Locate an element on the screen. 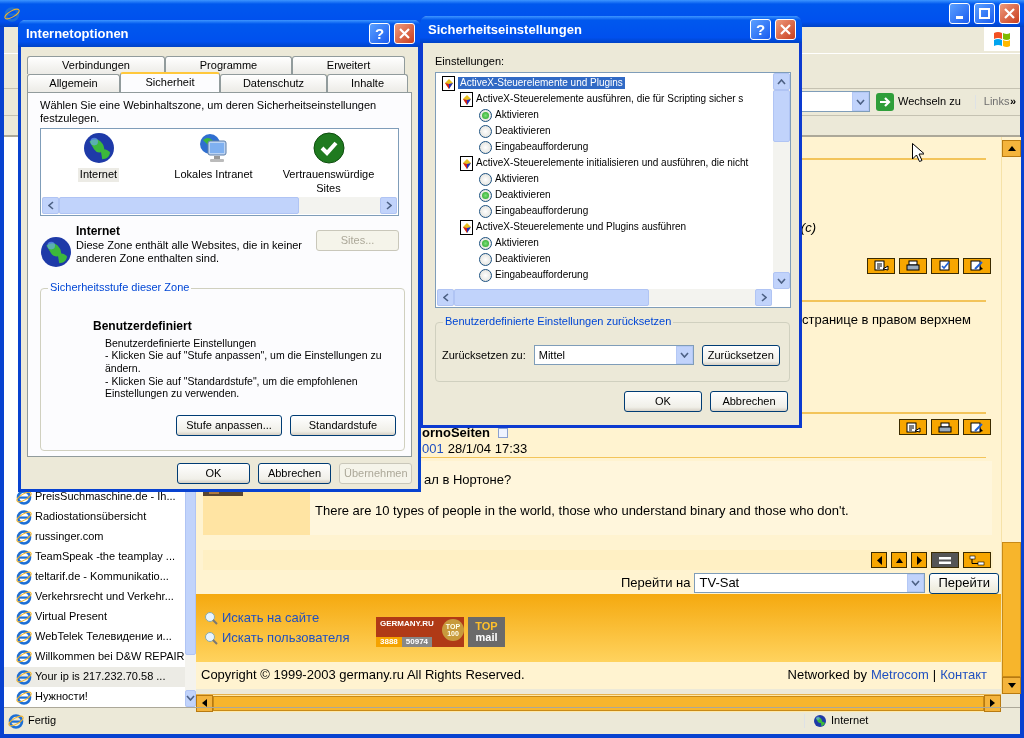  tree-item: ActiveX-Steuerelemente initialisieren und ausführen, die nicht is located at coordinates (612, 163).